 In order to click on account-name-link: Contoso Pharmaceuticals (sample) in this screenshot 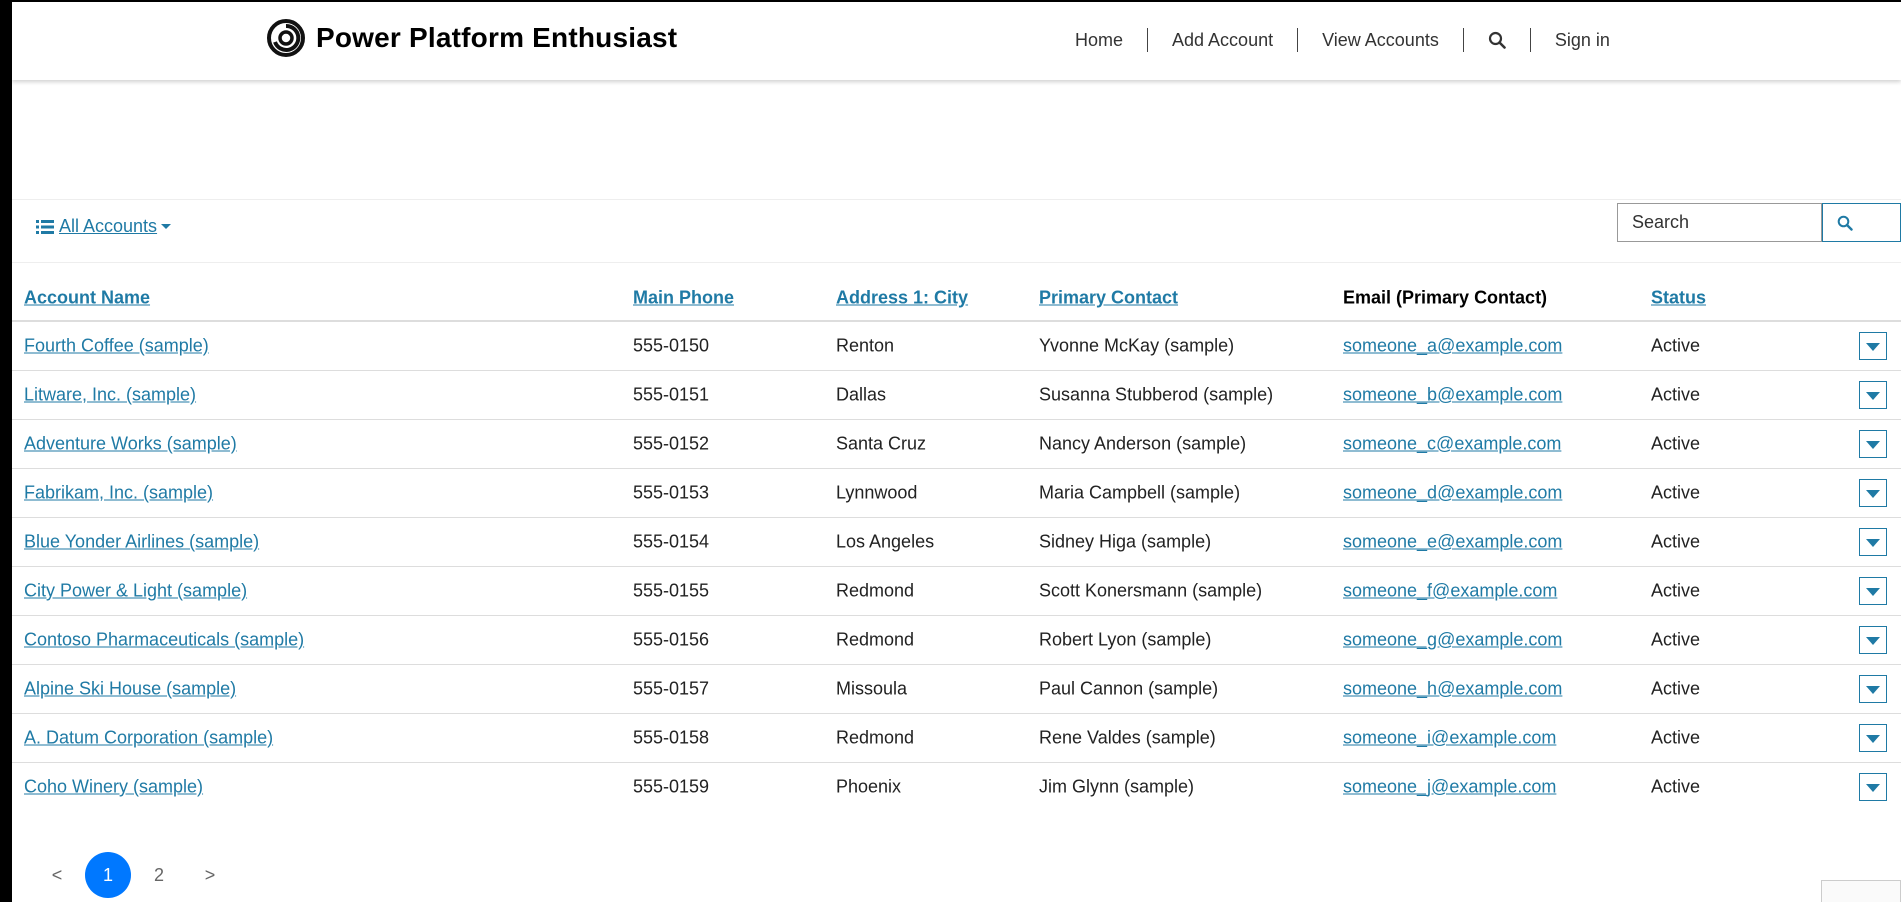, I will do `click(164, 640)`.